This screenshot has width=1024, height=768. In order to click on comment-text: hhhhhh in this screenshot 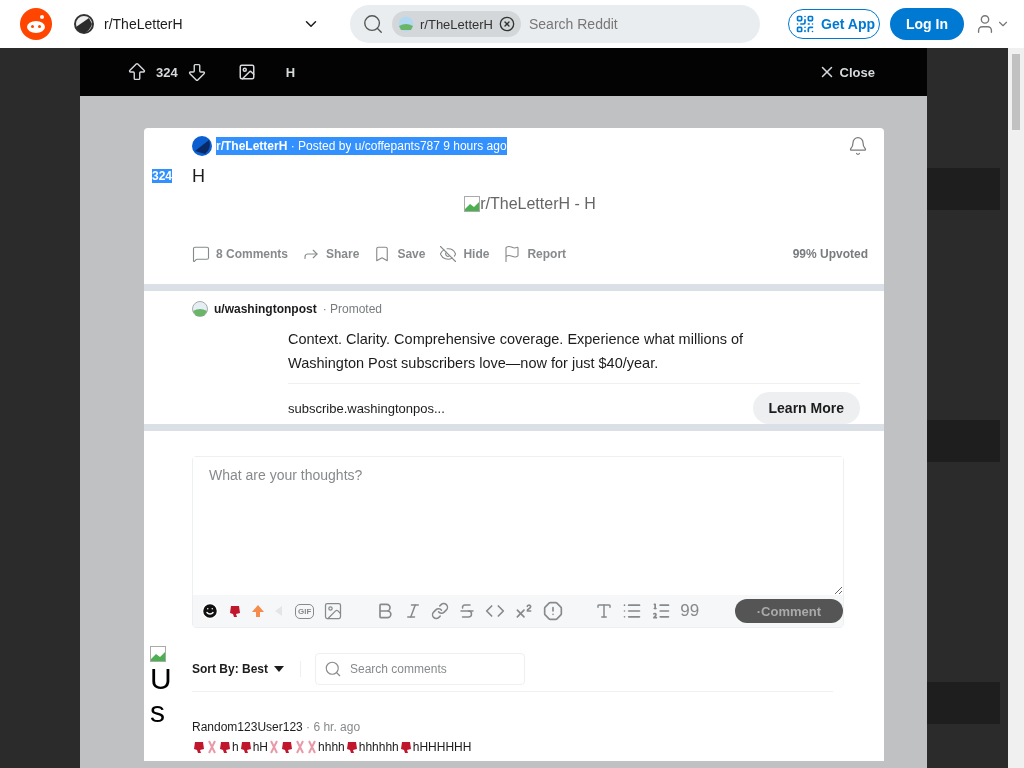, I will do `click(378, 747)`.